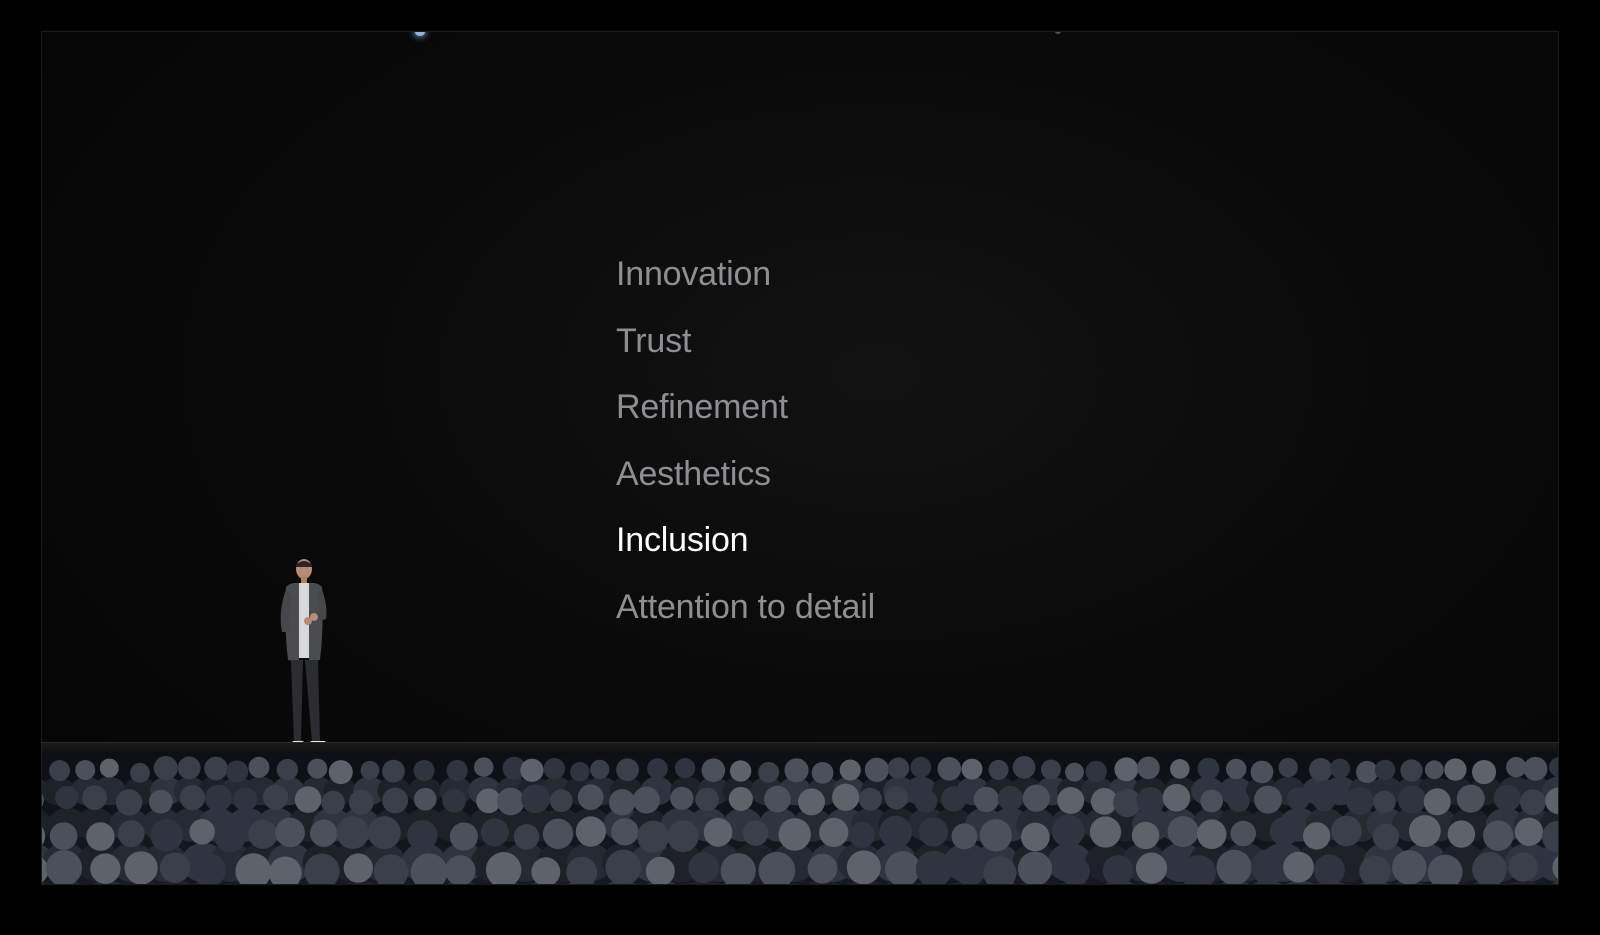 The height and width of the screenshot is (935, 1600). Describe the element at coordinates (745, 606) in the screenshot. I see `value-attention-to-detail: Attention to detail` at that location.